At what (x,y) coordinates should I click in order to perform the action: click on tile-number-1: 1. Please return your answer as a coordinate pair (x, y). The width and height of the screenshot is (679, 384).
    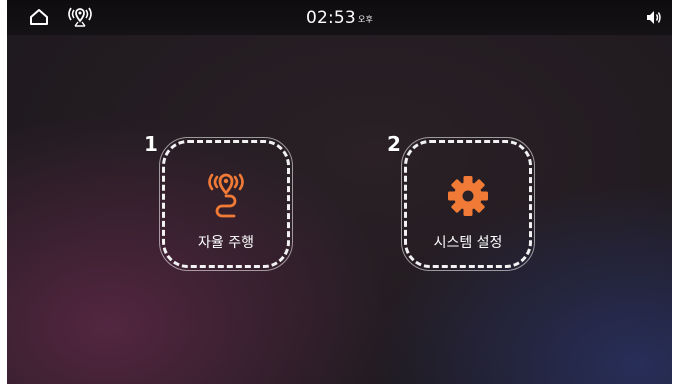
    Looking at the image, I should click on (151, 144).